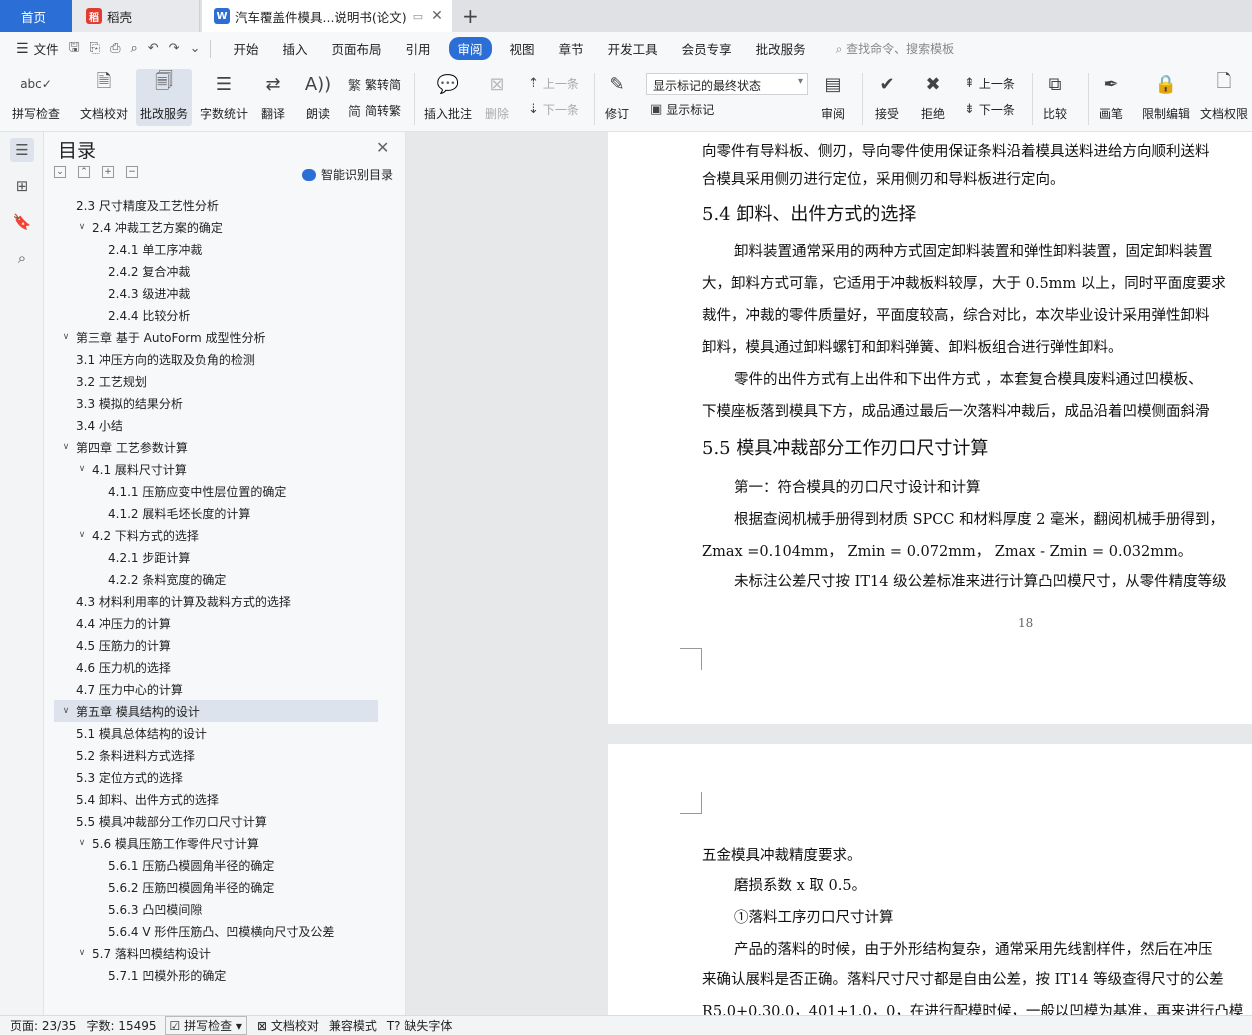 This screenshot has width=1252, height=1035. I want to click on insert-comment-button: 💬 插入批注, so click(448, 95).